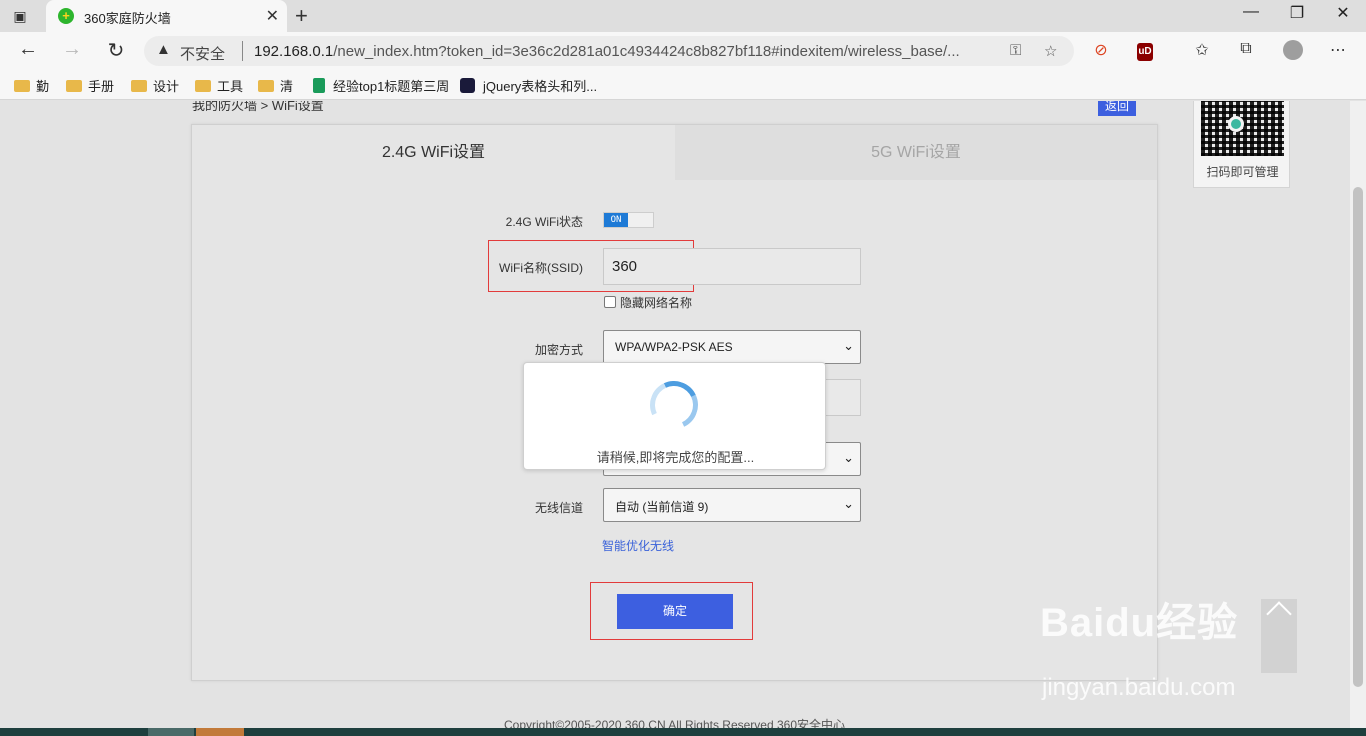  Describe the element at coordinates (1236, 124) in the screenshot. I see `qr-logo-icon` at that location.